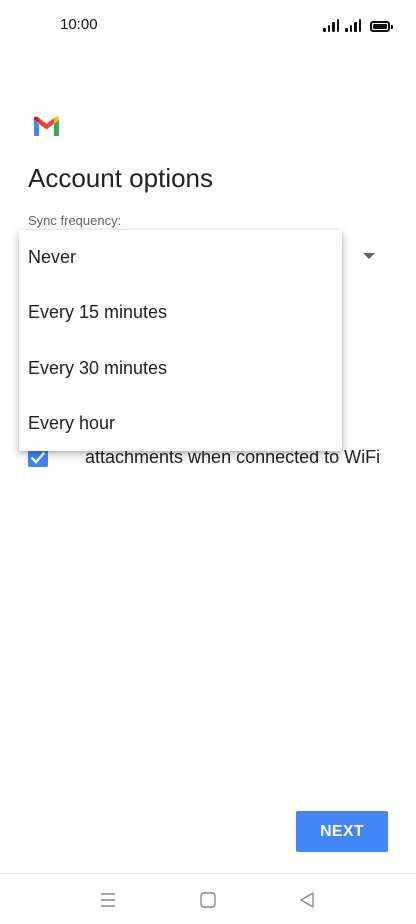 This screenshot has width=416, height=924. Describe the element at coordinates (342, 831) in the screenshot. I see `next-button: NEXT` at that location.